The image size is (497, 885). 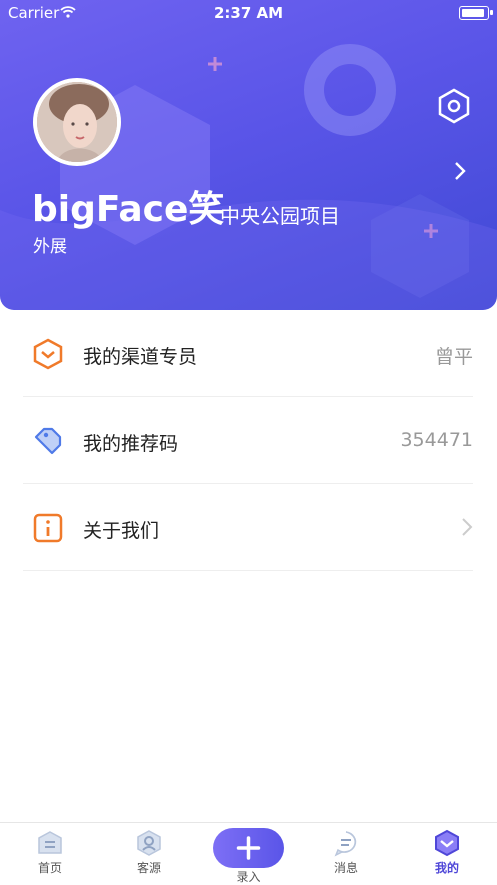 What do you see at coordinates (149, 843) in the screenshot?
I see `customers-icon` at bounding box center [149, 843].